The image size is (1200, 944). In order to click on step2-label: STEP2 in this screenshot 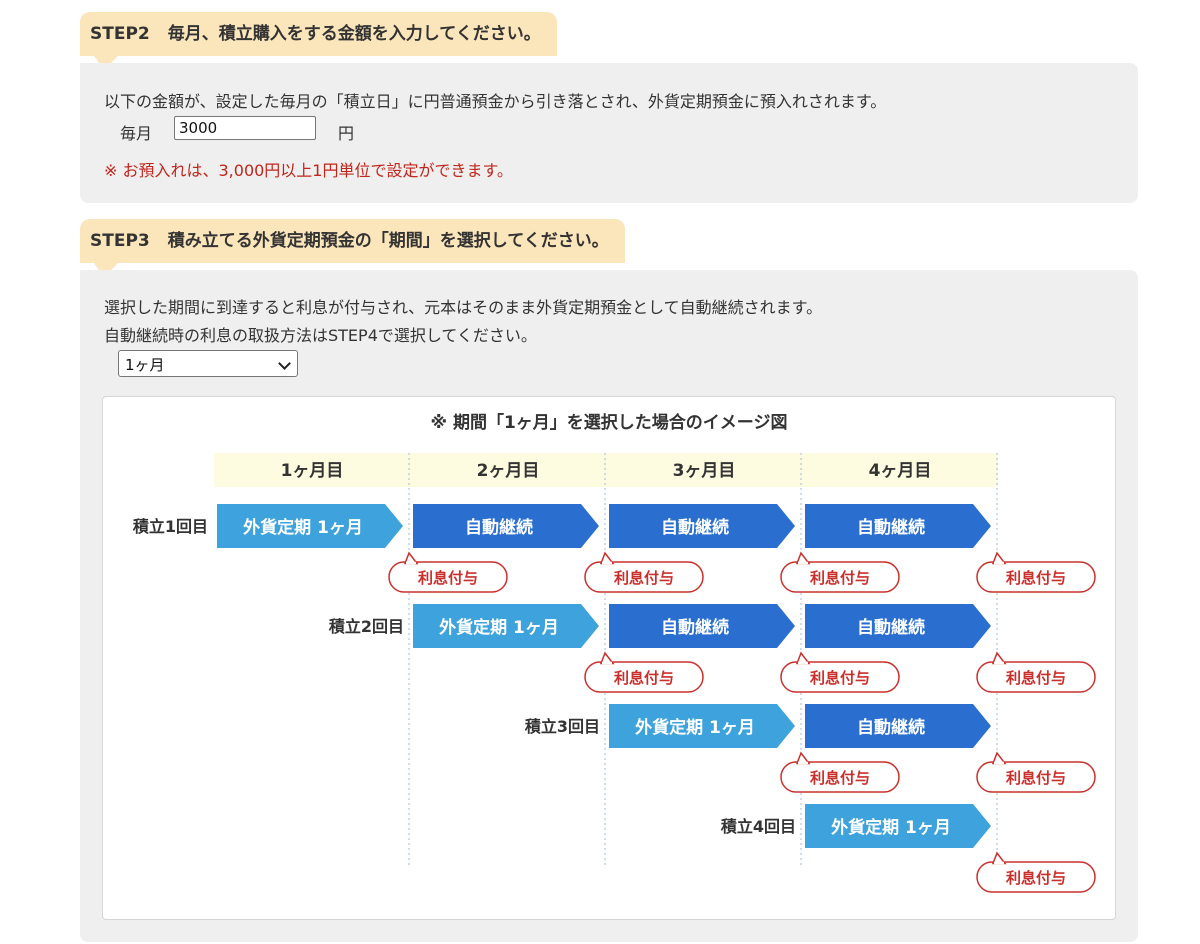, I will do `click(120, 34)`.